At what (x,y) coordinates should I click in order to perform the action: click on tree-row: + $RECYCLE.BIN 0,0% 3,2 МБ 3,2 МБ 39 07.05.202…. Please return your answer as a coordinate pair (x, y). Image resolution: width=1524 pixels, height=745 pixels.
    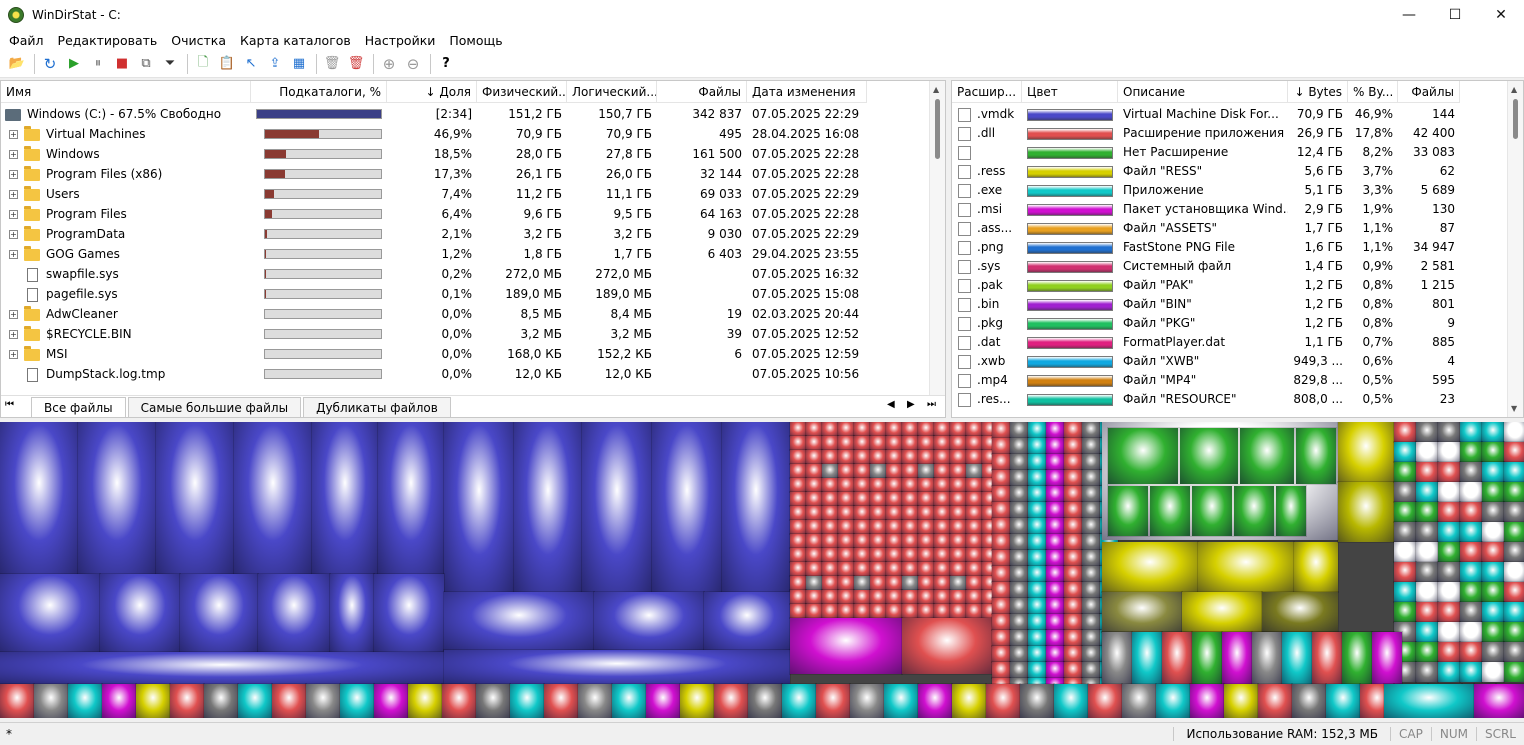
    Looking at the image, I should click on (434, 334).